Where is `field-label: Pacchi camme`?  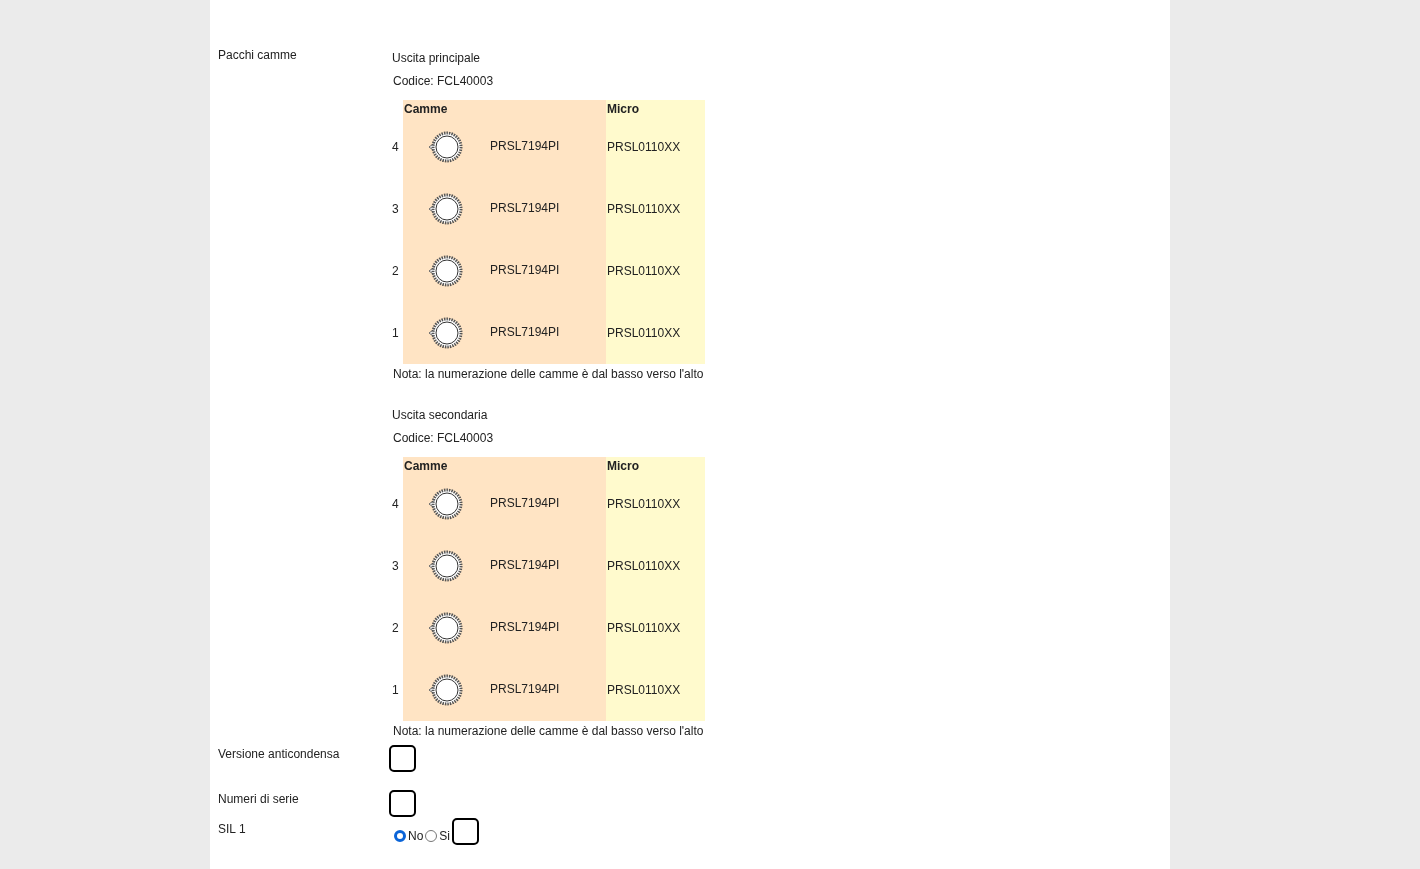
field-label: Pacchi camme is located at coordinates (257, 55).